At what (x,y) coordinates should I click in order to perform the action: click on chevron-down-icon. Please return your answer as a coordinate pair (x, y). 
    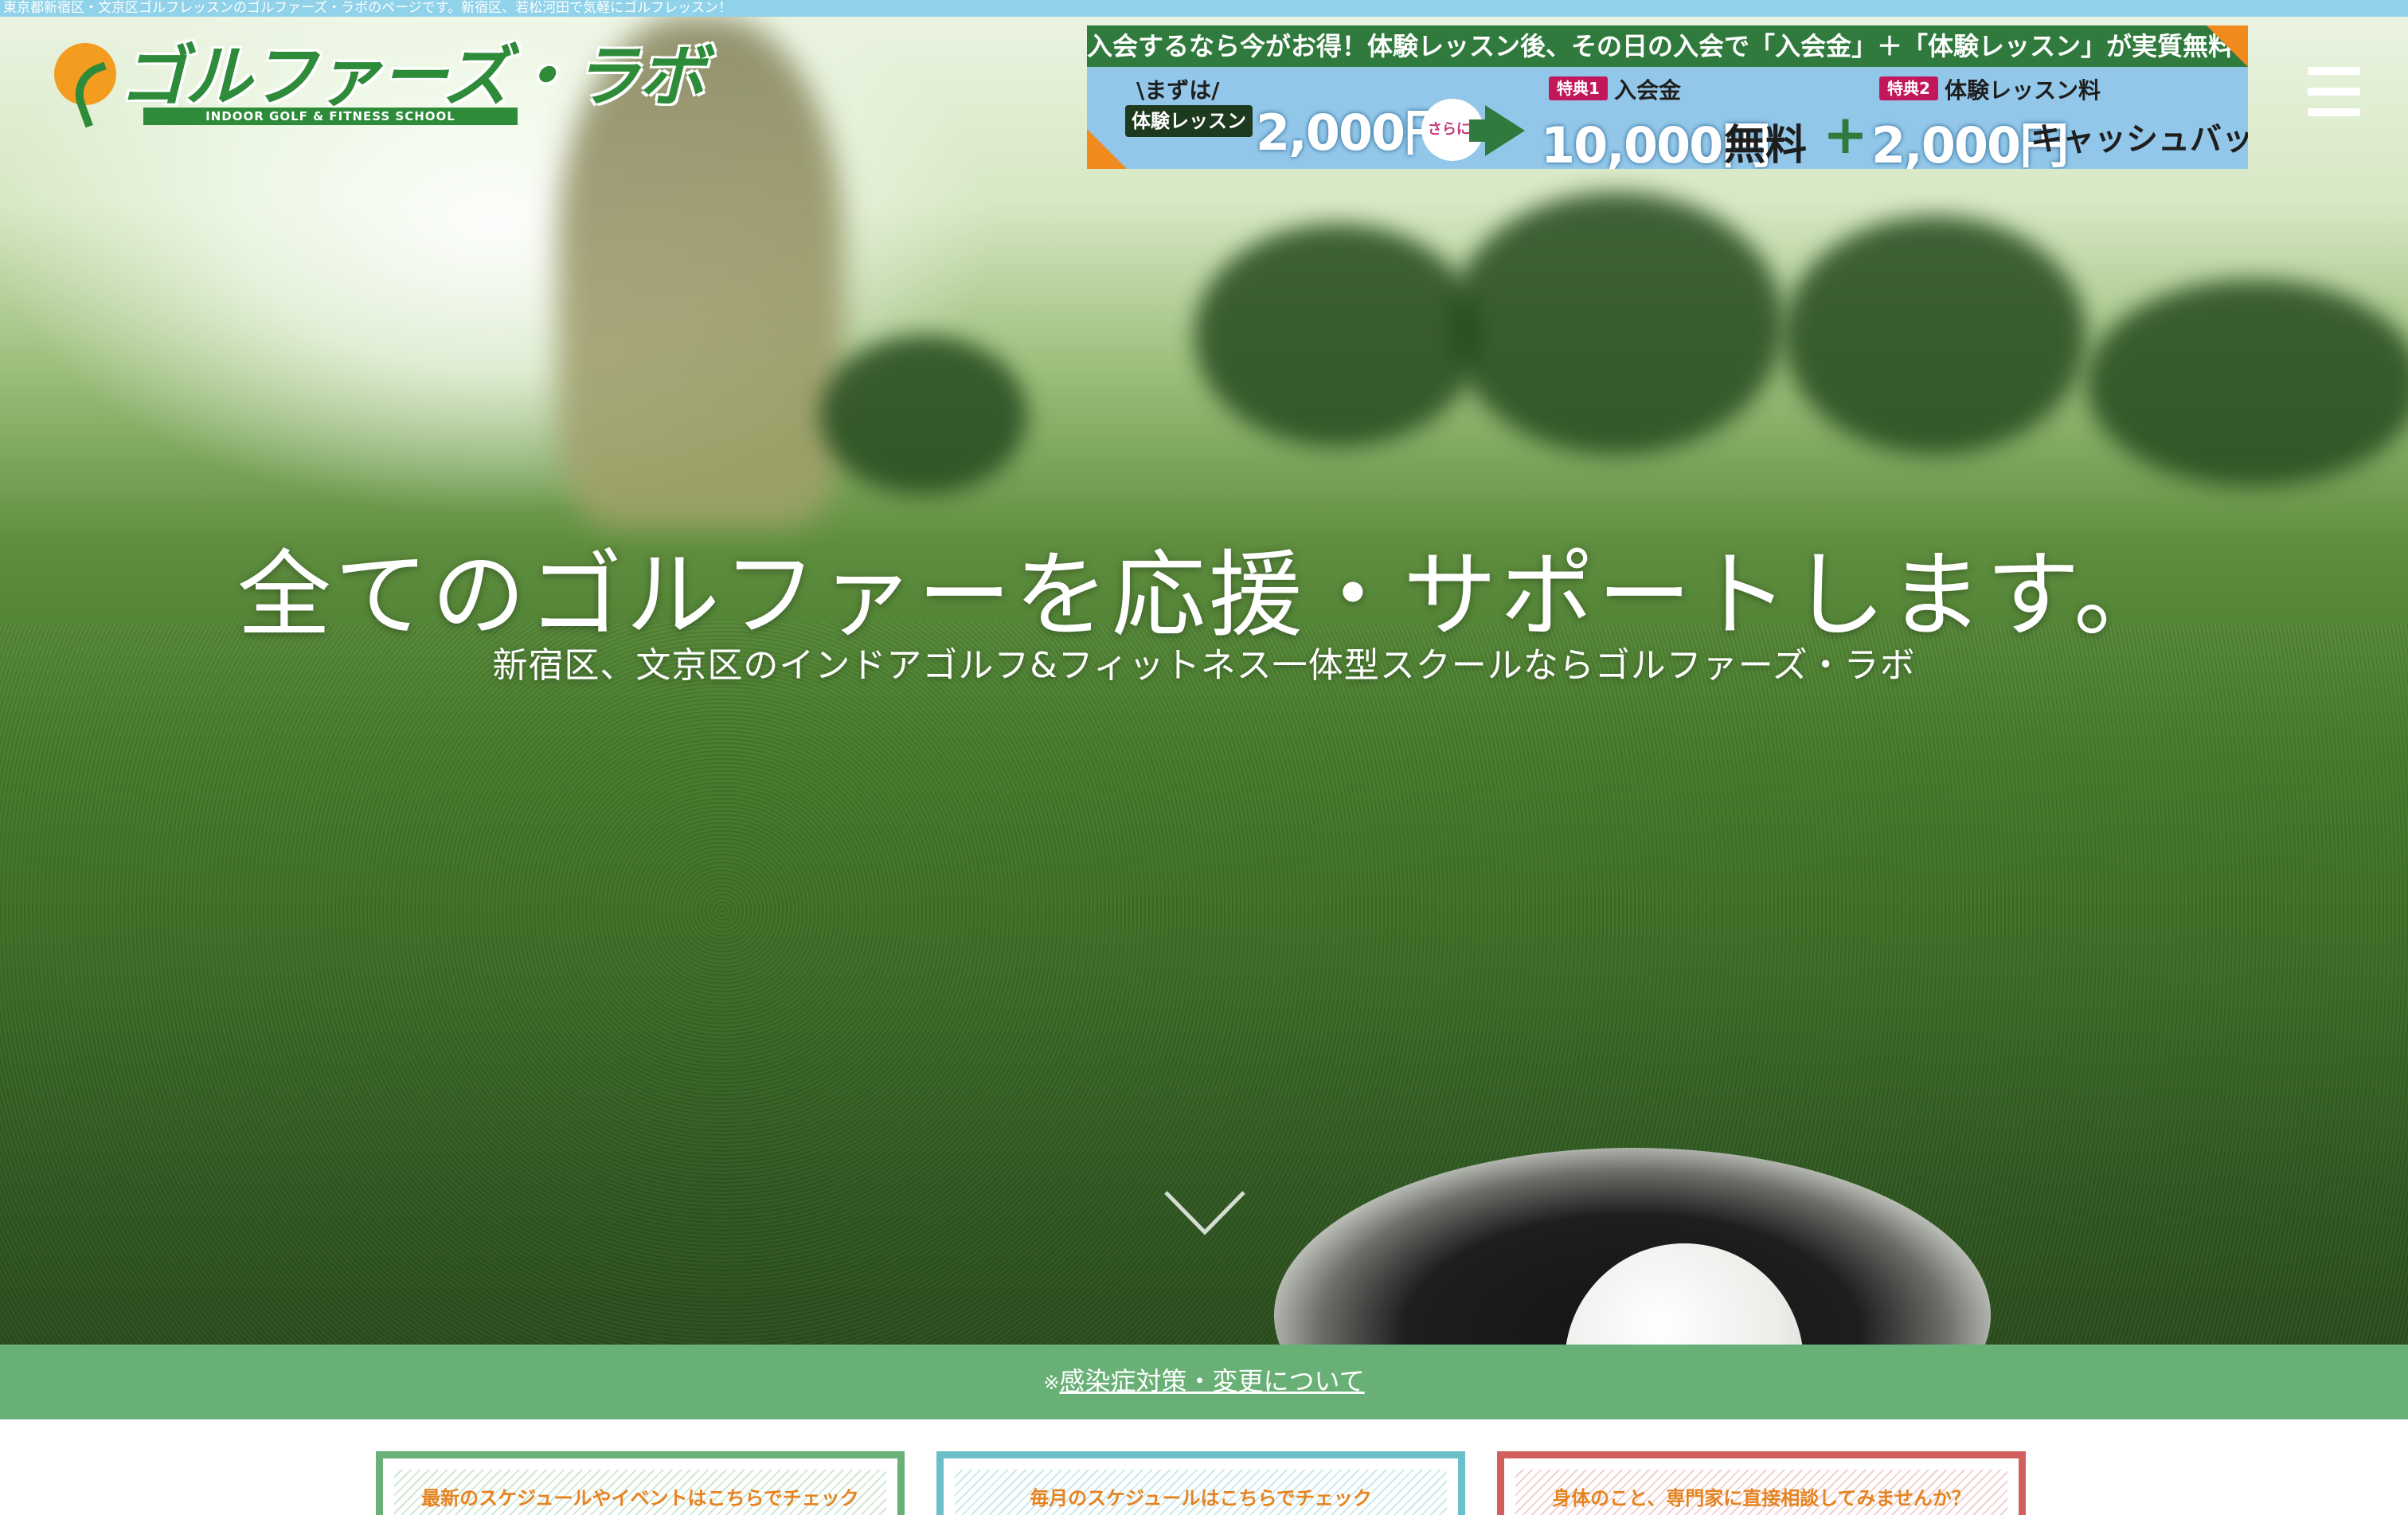
    Looking at the image, I should click on (1205, 1214).